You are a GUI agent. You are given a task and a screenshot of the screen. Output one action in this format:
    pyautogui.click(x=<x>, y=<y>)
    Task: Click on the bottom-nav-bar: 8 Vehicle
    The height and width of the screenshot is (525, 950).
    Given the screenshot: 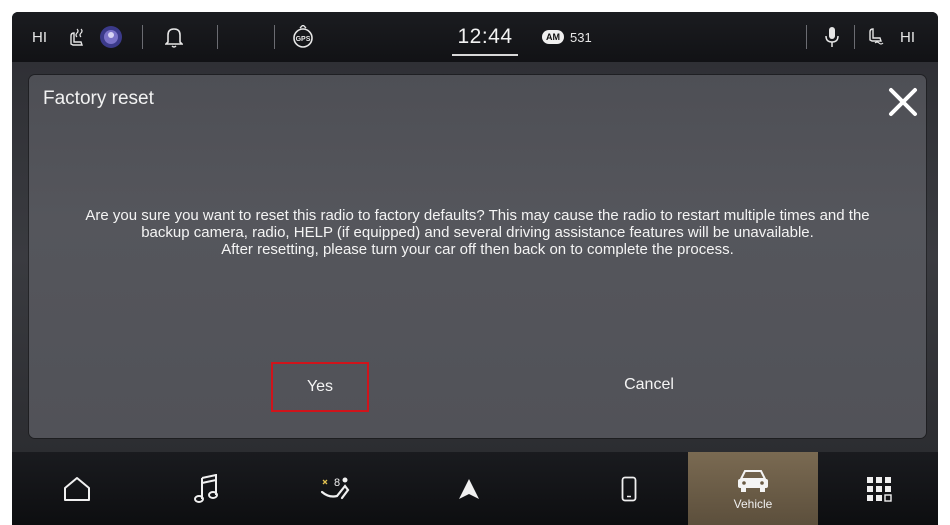 What is the action you would take?
    pyautogui.click(x=475, y=488)
    